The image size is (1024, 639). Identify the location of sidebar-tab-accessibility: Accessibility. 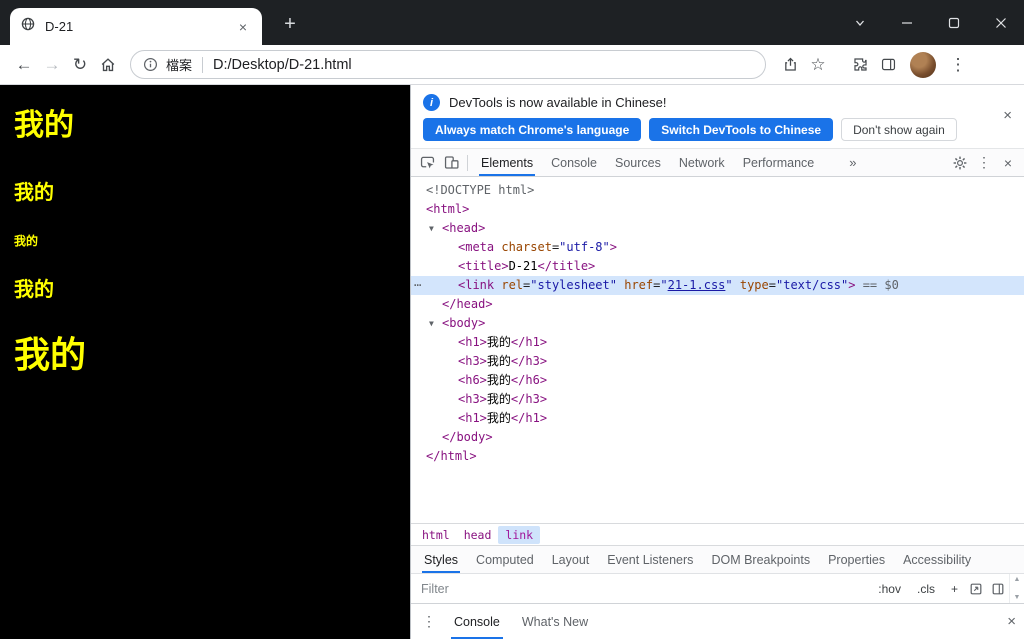
(937, 559).